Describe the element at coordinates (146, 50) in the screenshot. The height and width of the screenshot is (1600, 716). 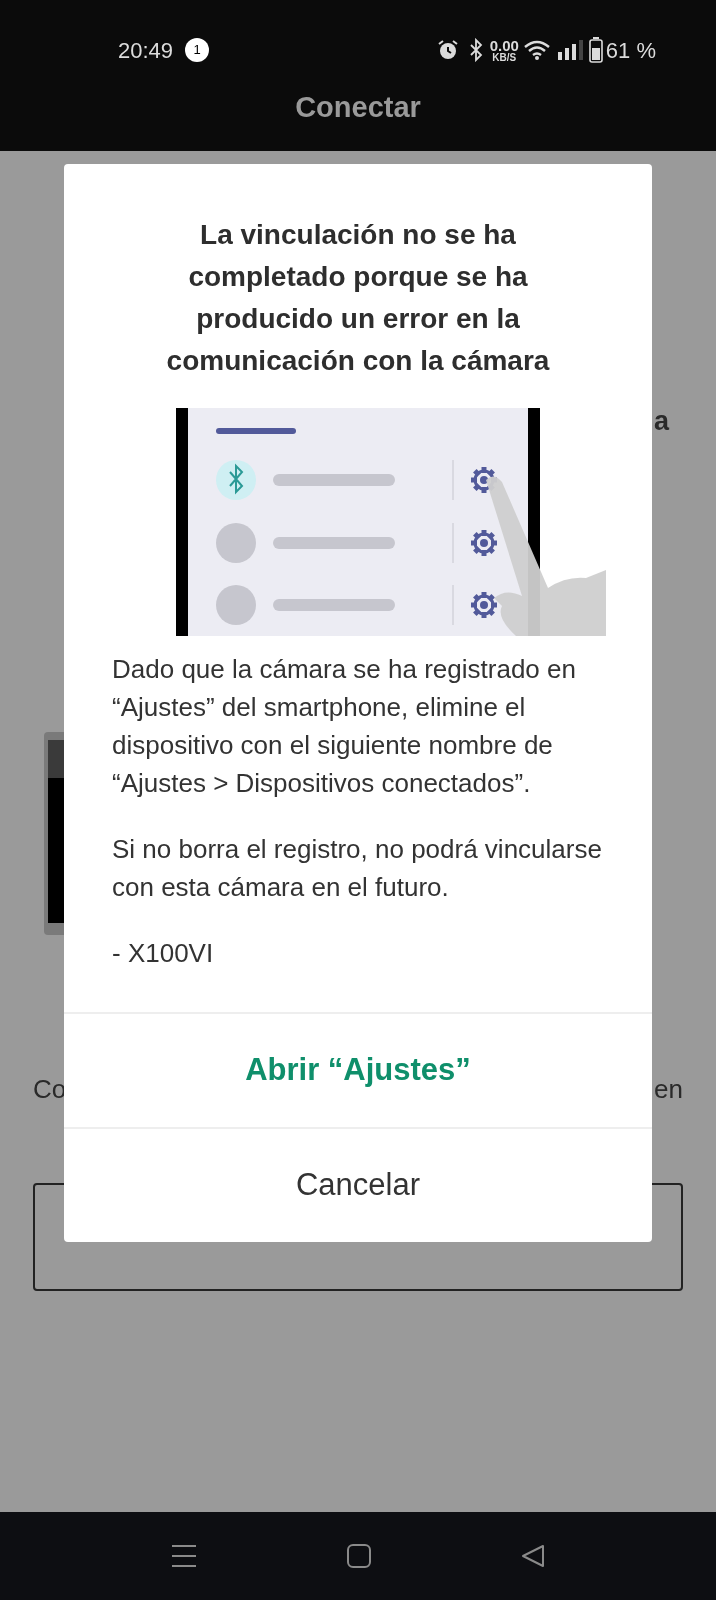
I see `clock-time: 20:49` at that location.